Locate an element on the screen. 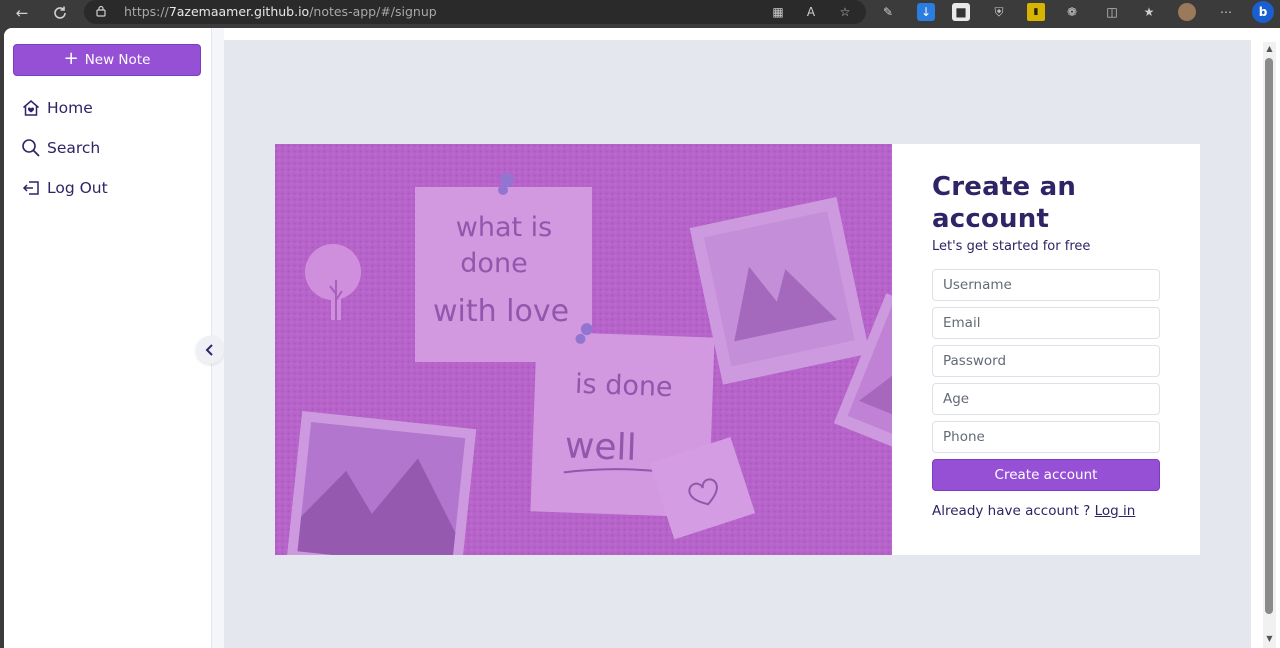 Image resolution: width=1280 pixels, height=648 pixels. favorites-icon: ★ is located at coordinates (1149, 12).